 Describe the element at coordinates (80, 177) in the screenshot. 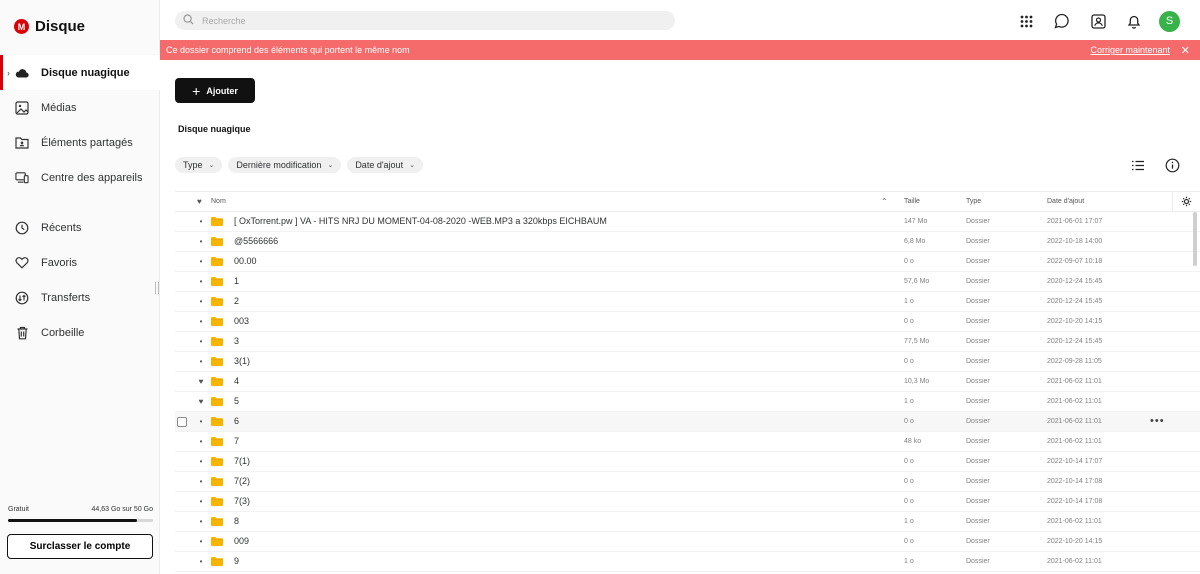

I see `sidebar-item-devices: Centre des appareils` at that location.